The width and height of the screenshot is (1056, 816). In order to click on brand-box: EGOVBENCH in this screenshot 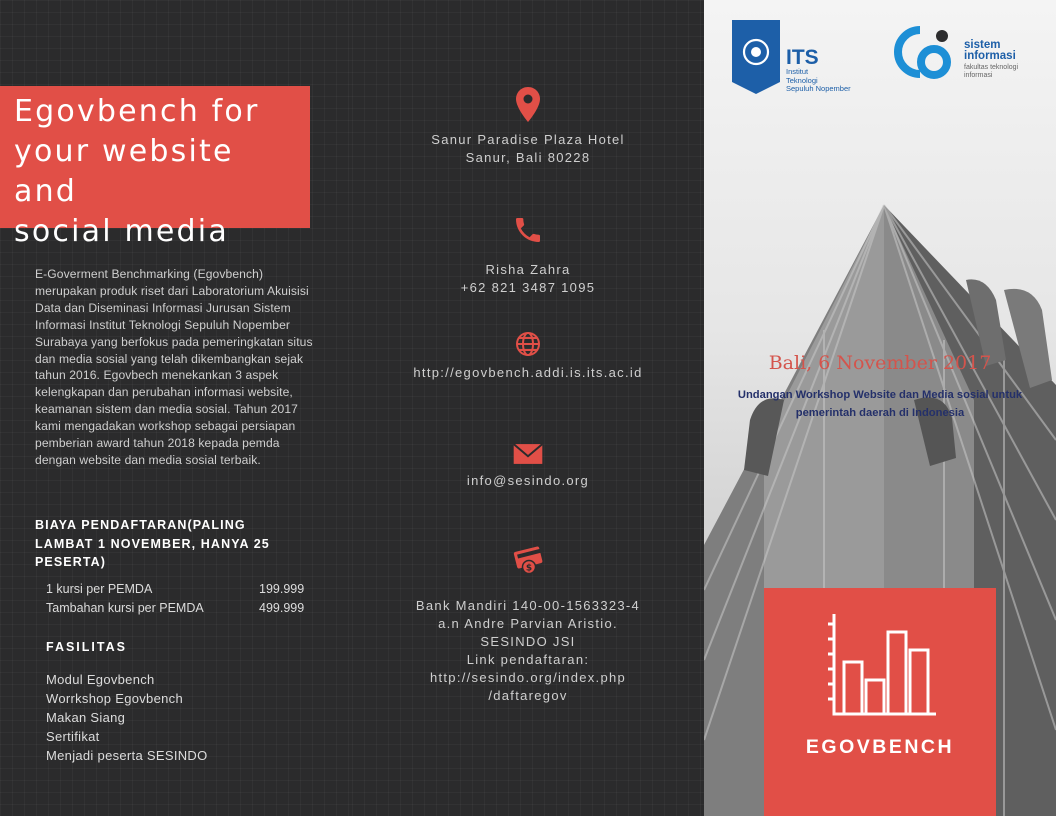, I will do `click(880, 702)`.